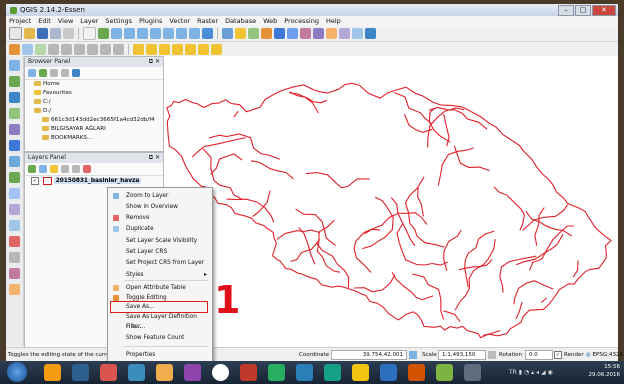  Describe the element at coordinates (14, 161) in the screenshot. I see `add-wcs-icon` at that location.